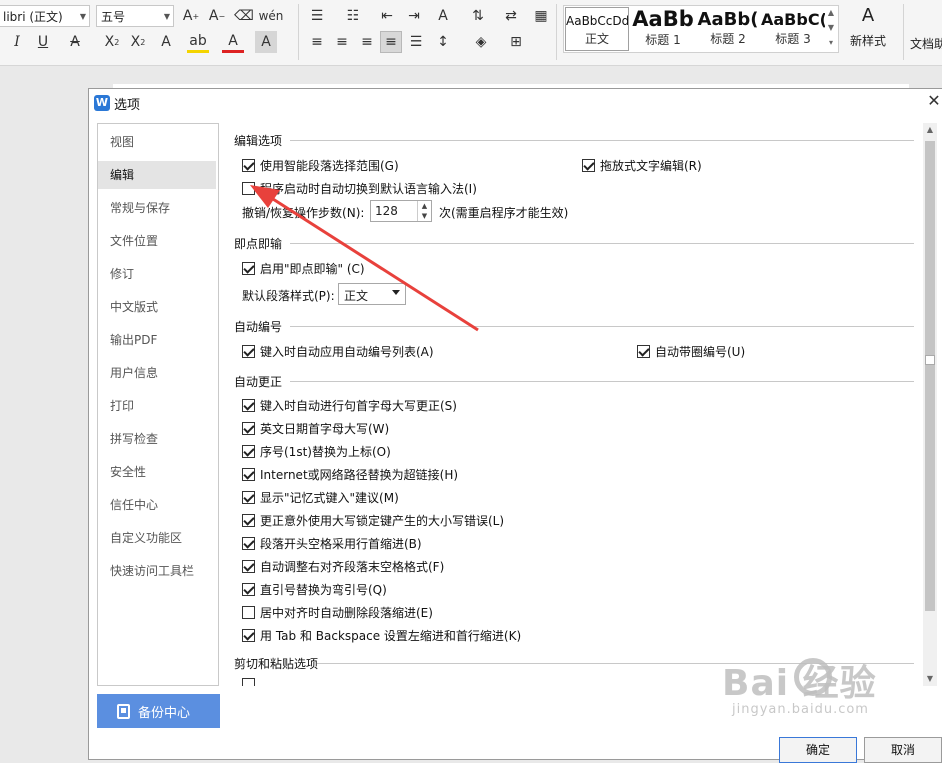 This screenshot has width=942, height=763. I want to click on new-style-button: A 新样式, so click(868, 30).